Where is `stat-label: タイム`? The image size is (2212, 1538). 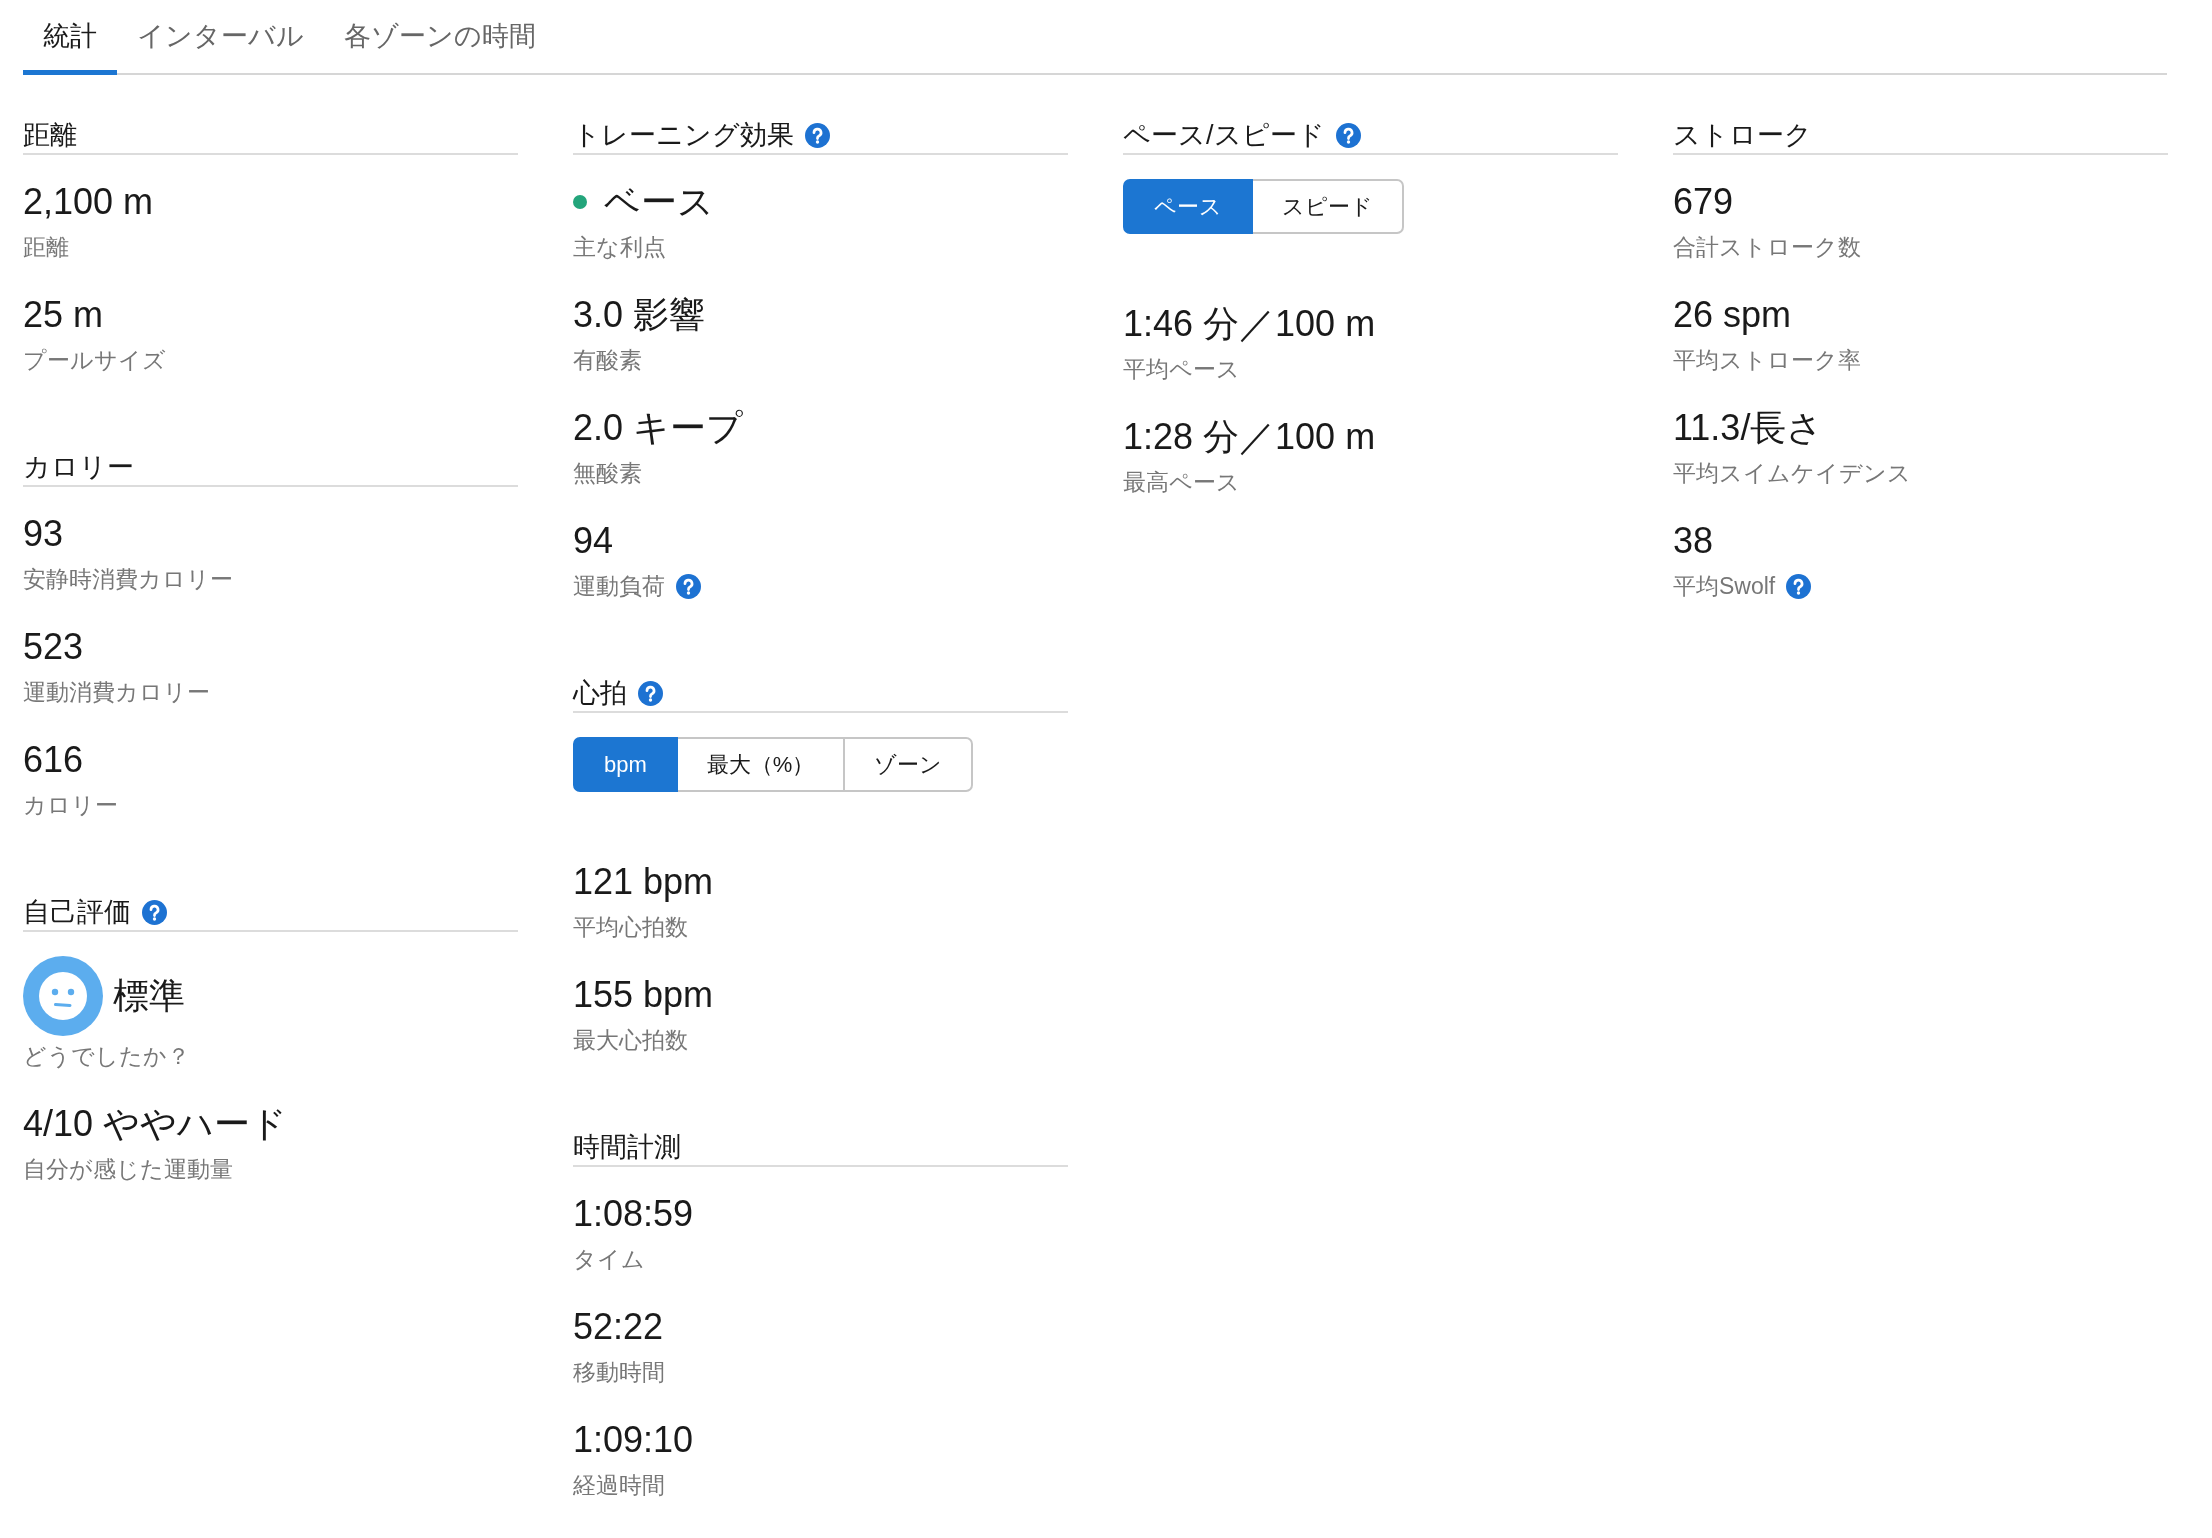
stat-label: タイム is located at coordinates (609, 1259).